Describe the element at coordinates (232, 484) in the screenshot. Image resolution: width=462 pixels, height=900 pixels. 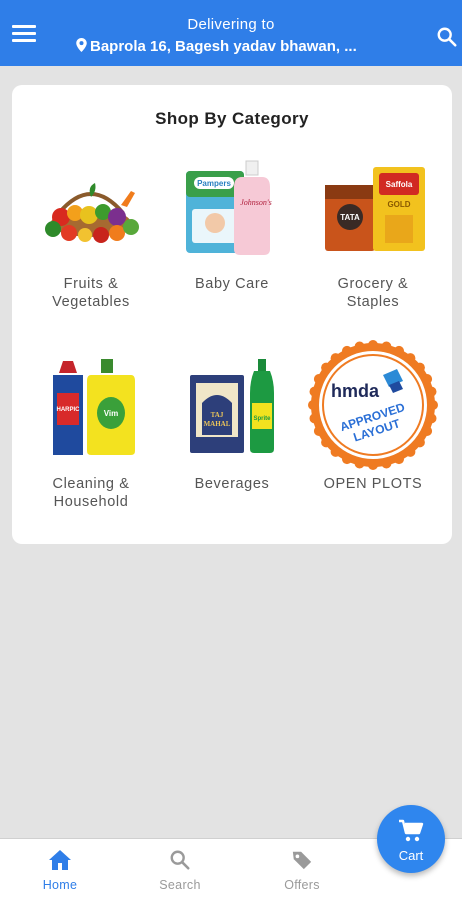
I see `category-label: Beverages` at that location.